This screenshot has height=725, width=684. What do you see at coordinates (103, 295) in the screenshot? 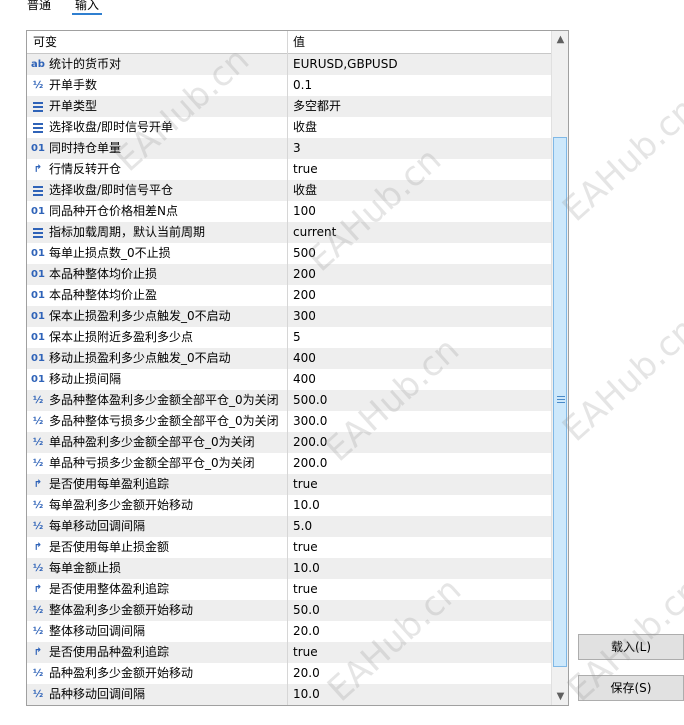
I see `parameter-name: 本品种整体均价止盈` at bounding box center [103, 295].